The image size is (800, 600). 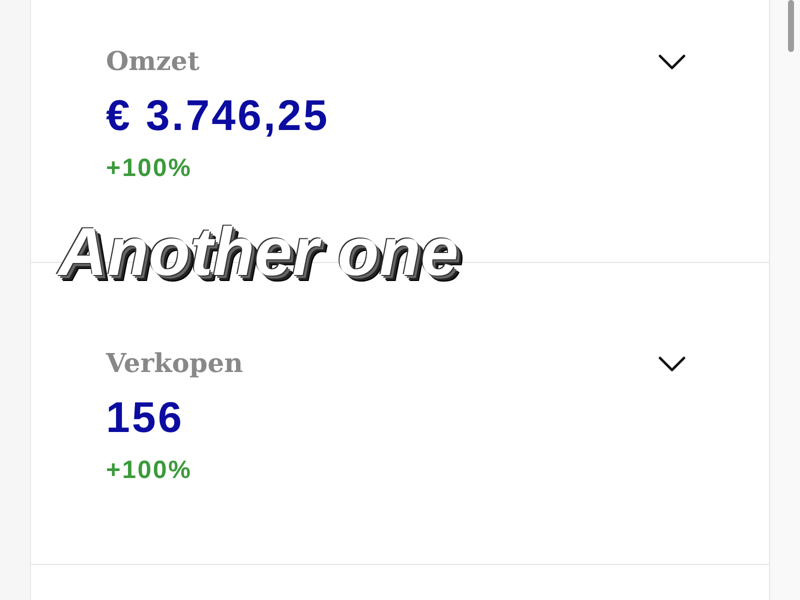 I want to click on scrollbar-thumb, so click(x=791, y=26).